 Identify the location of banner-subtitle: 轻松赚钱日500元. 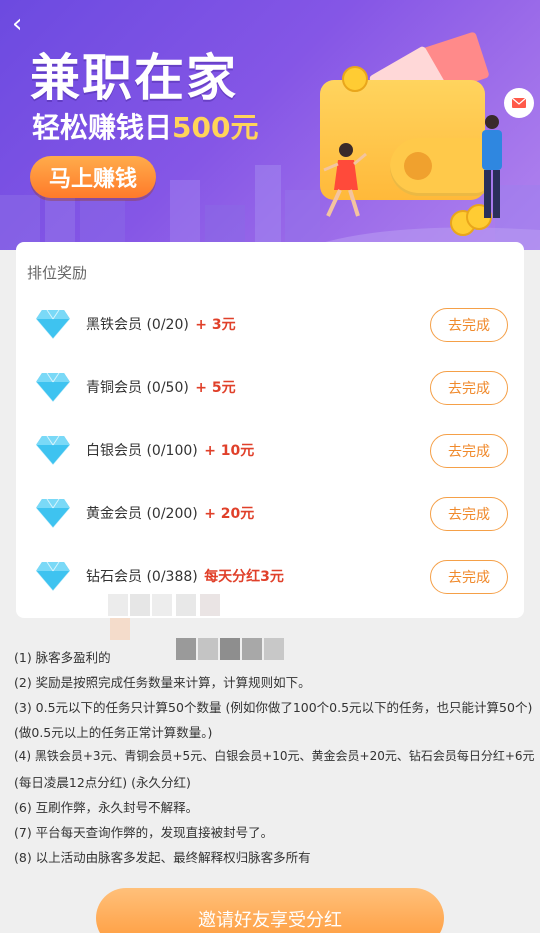
(145, 126).